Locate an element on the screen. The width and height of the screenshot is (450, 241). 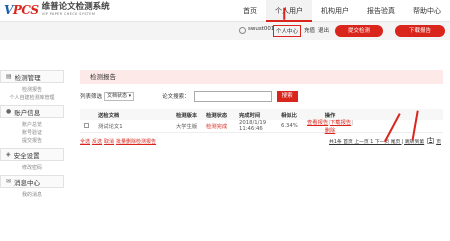
sidebar-head-label: 消息中心 is located at coordinates (27, 182).